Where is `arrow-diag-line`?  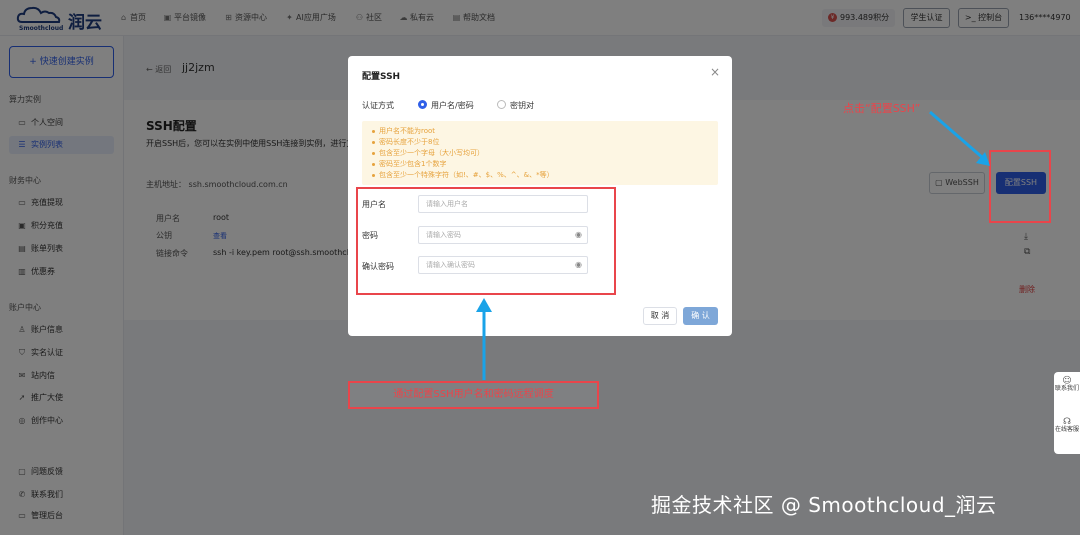
arrow-diag-line is located at coordinates (956, 135).